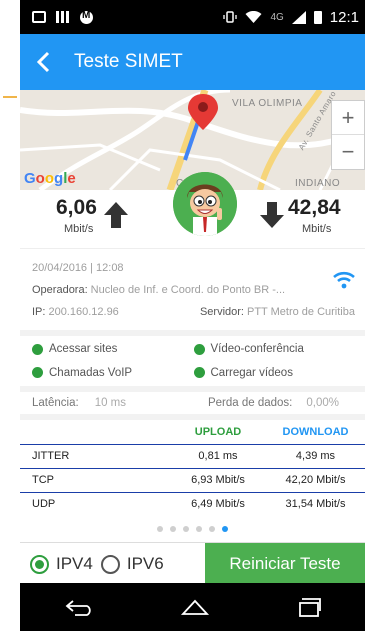 This screenshot has height=631, width=365. What do you see at coordinates (39, 17) in the screenshot?
I see `image-notification-icon` at bounding box center [39, 17].